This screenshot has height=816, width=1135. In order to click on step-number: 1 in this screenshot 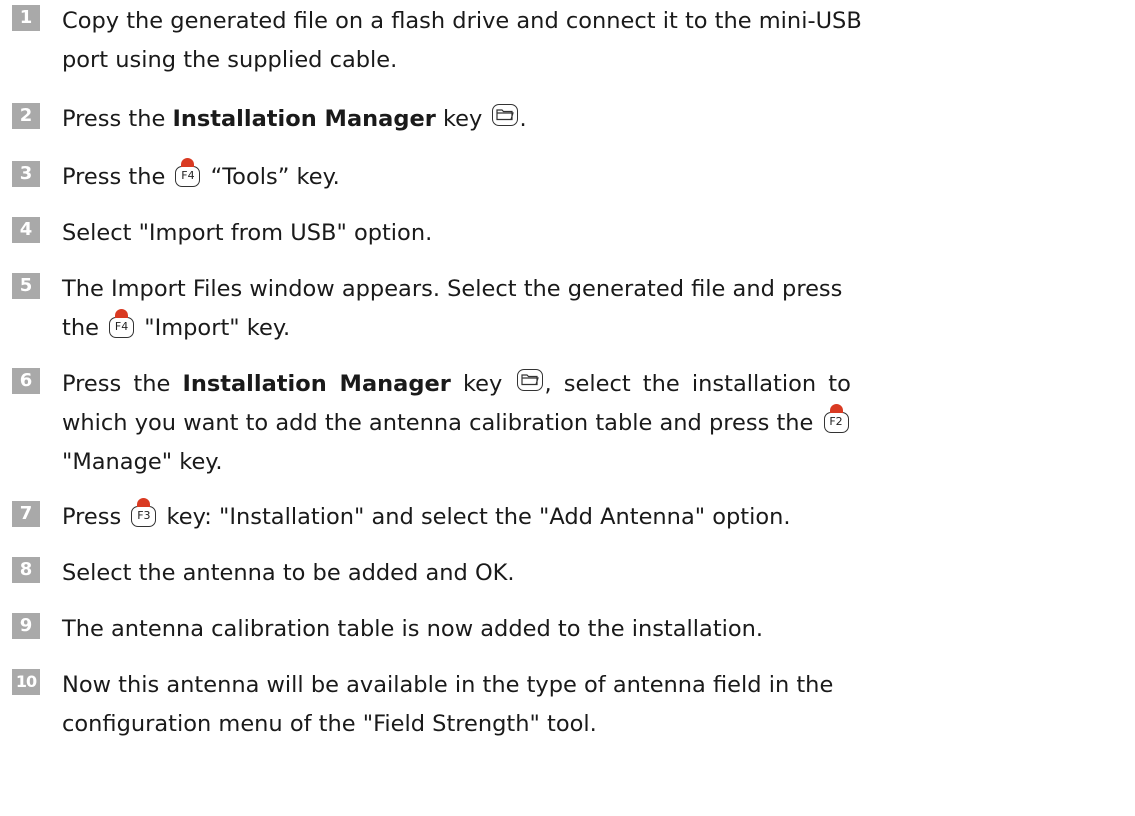, I will do `click(26, 18)`.